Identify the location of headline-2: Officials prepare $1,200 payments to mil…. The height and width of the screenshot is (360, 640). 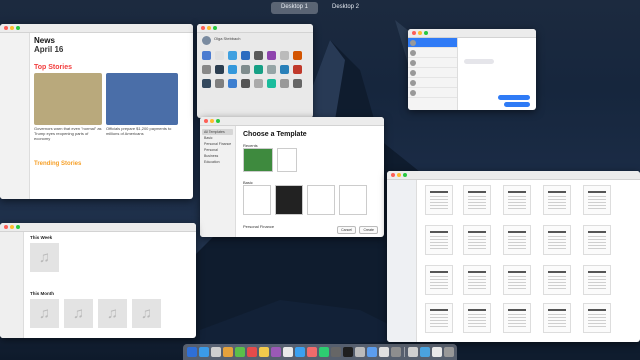
(142, 133).